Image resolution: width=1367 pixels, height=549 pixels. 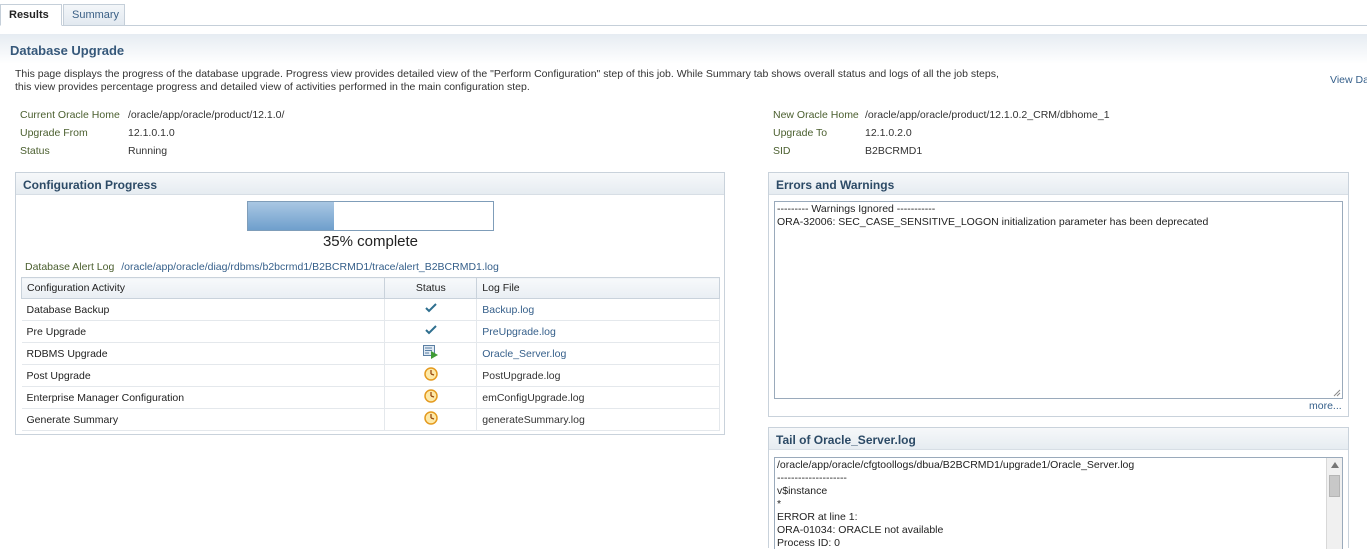 What do you see at coordinates (519, 332) in the screenshot?
I see `log-file-link: PreUpgrade.log` at bounding box center [519, 332].